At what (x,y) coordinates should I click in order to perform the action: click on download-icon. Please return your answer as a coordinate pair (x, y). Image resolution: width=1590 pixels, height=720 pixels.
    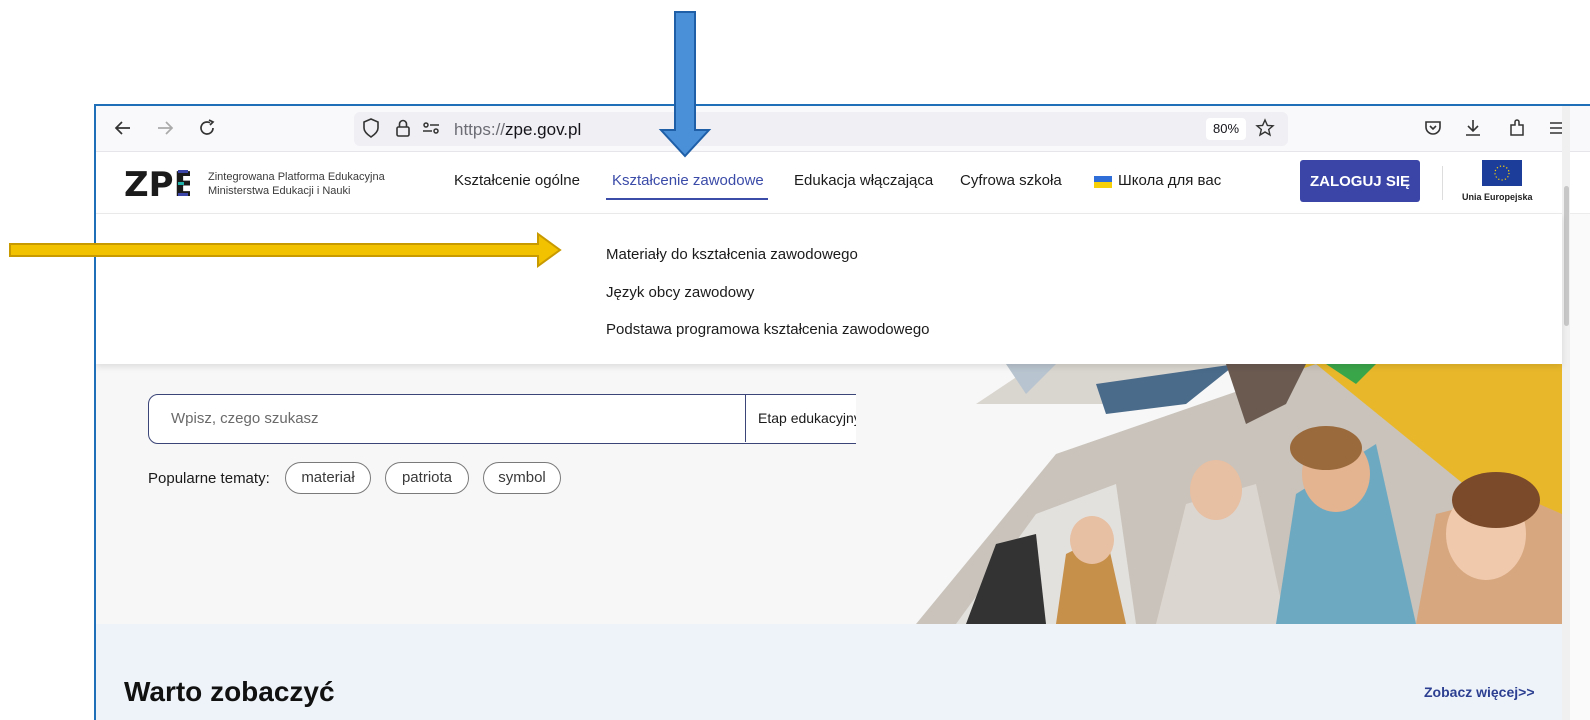
    Looking at the image, I should click on (1473, 128).